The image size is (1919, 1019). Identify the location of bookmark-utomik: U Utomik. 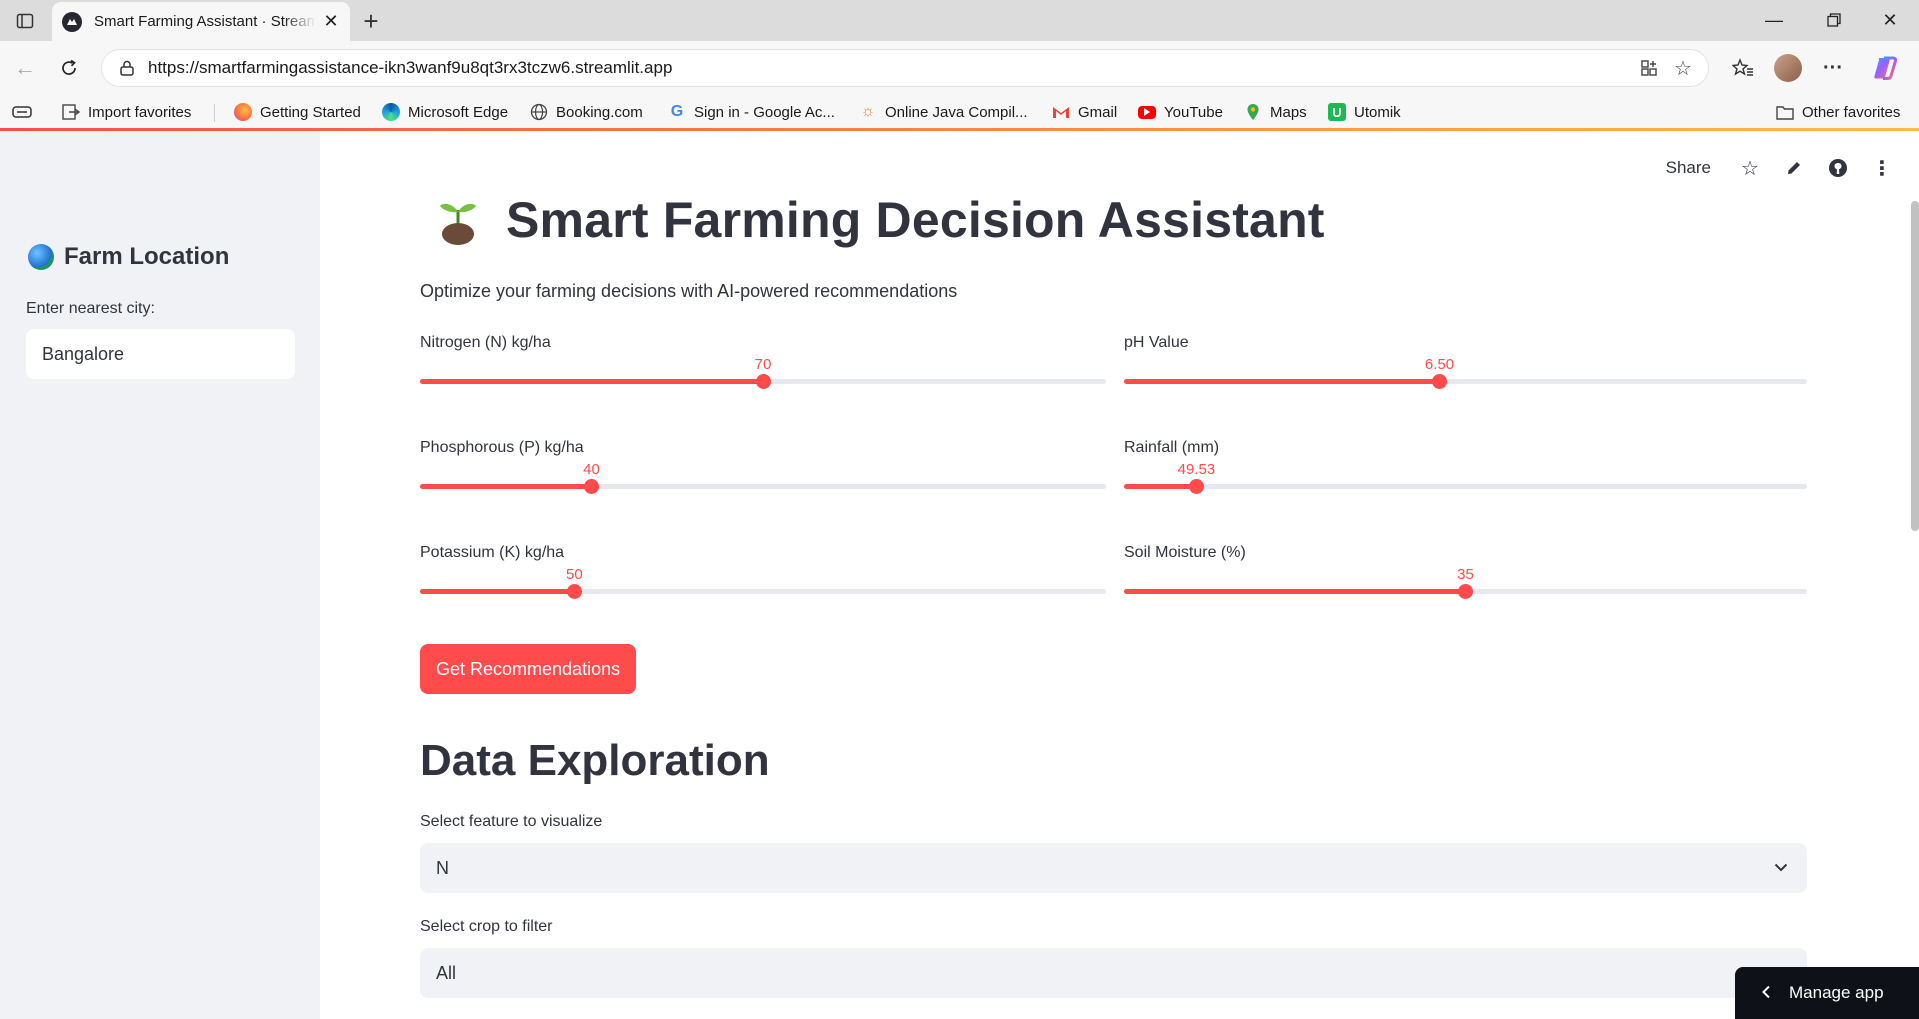
(1364, 112).